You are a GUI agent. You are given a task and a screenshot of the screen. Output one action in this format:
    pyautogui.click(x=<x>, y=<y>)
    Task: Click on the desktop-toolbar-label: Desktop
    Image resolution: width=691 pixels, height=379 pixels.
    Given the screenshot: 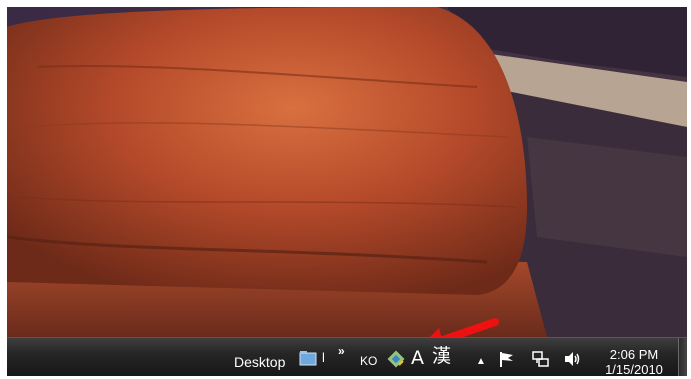 What is the action you would take?
    pyautogui.click(x=259, y=362)
    